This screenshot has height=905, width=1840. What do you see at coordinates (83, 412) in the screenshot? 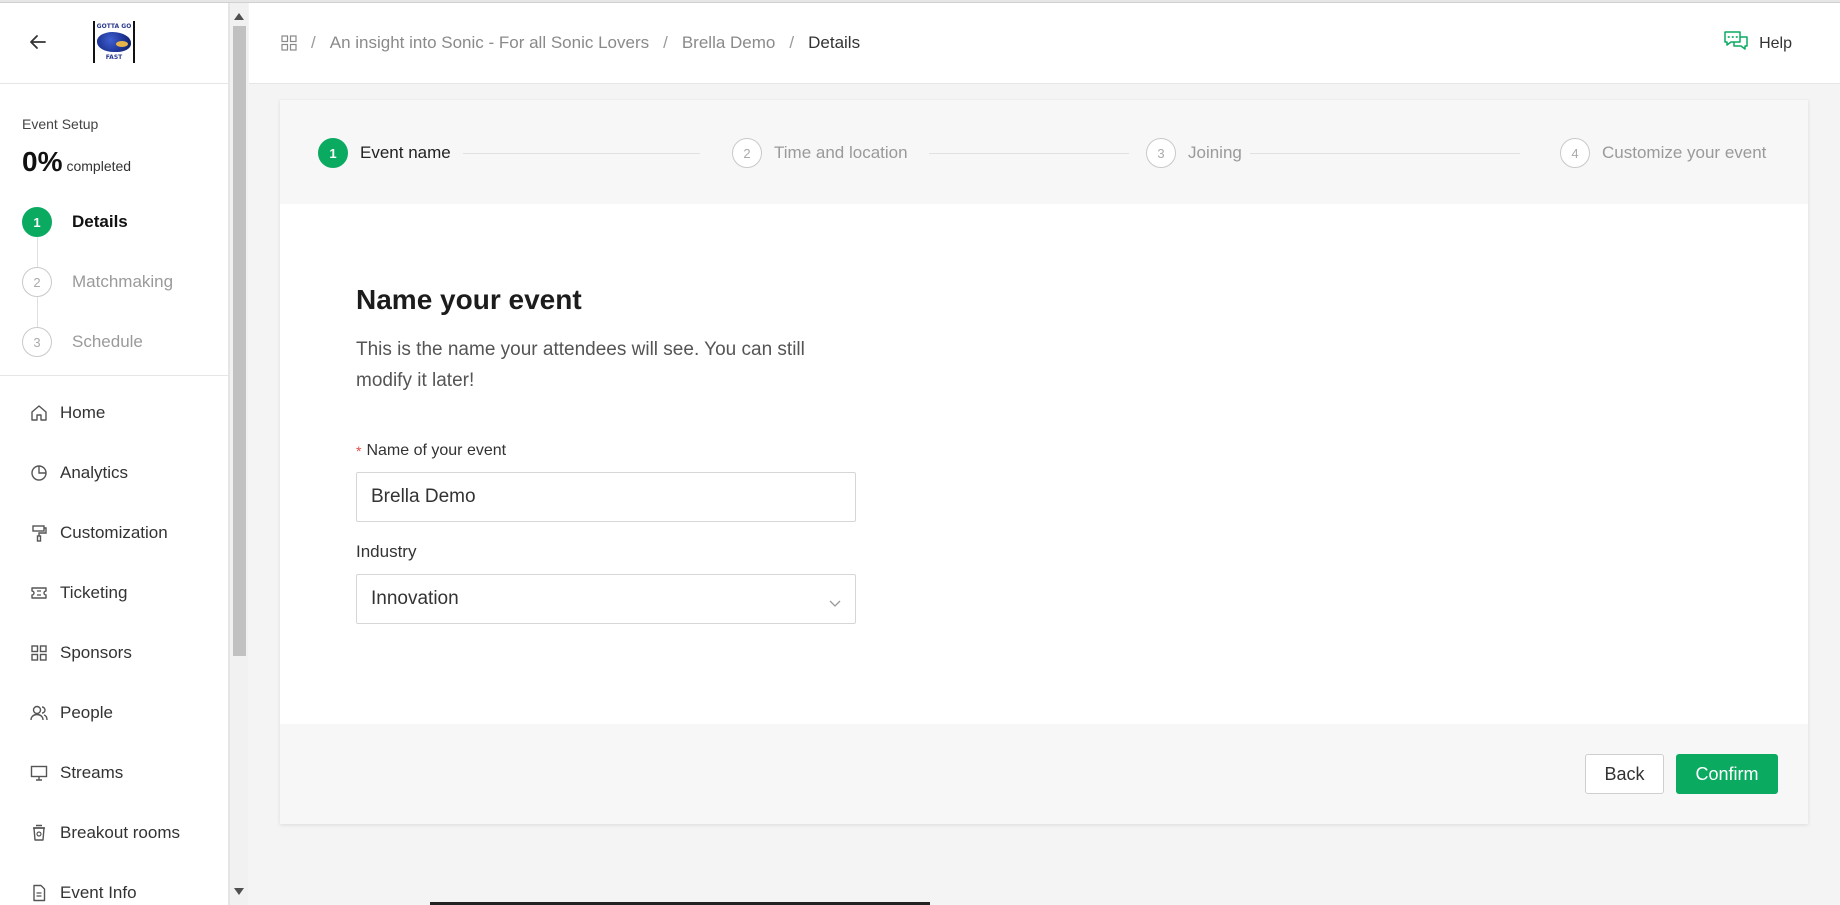
I see `sidebar-item-label: Home` at bounding box center [83, 412].